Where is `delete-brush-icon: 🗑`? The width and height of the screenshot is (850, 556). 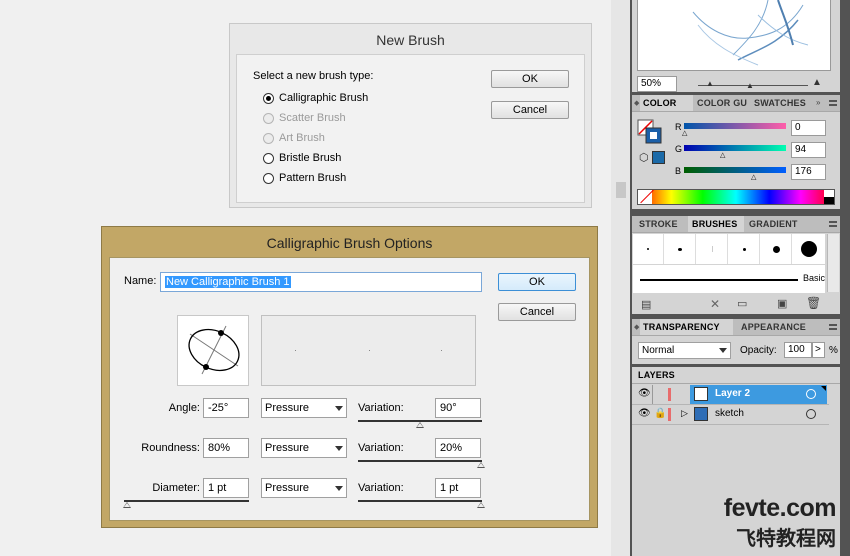 delete-brush-icon: 🗑 is located at coordinates (813, 303).